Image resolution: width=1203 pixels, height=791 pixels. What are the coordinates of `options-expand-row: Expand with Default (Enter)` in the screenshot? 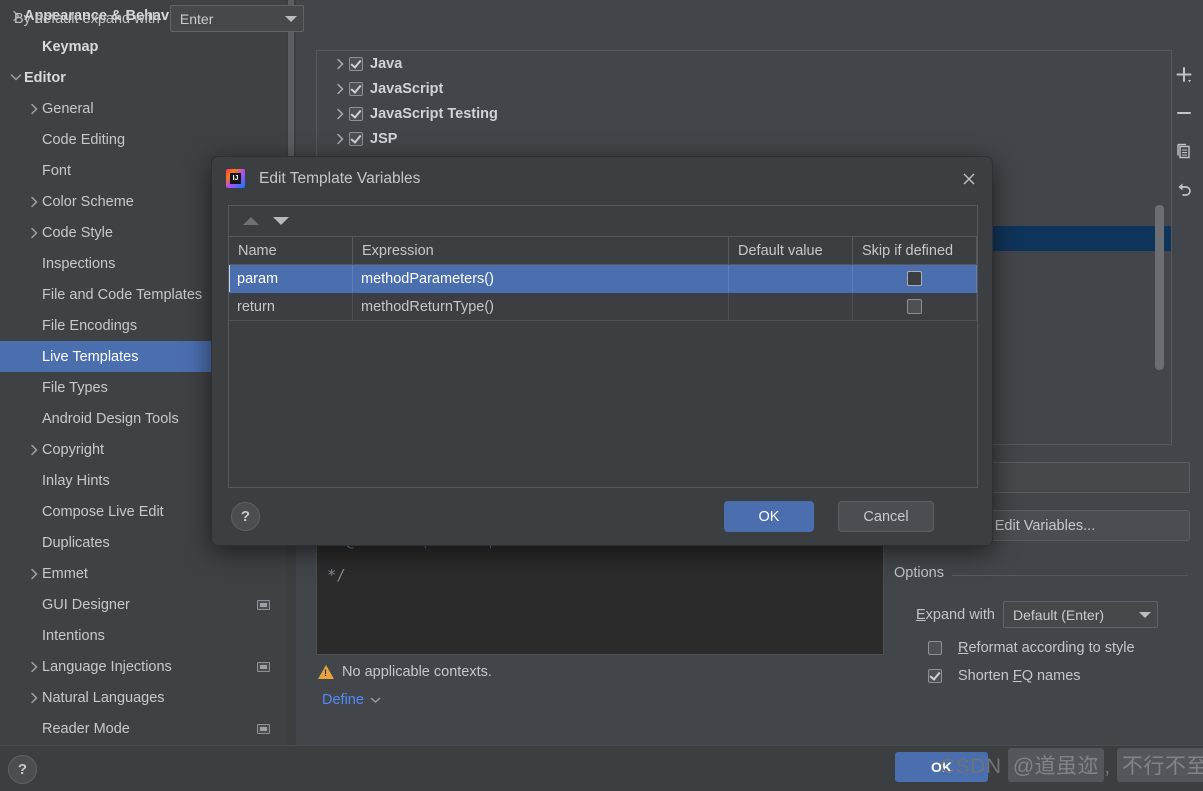 It's located at (1037, 614).